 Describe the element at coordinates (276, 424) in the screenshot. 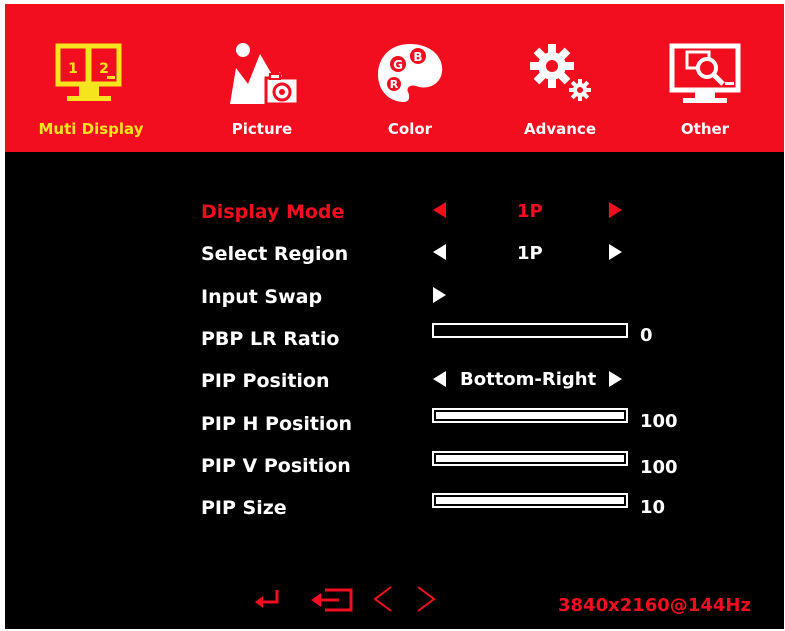

I see `pip-h-position-label: PIP H Position` at that location.